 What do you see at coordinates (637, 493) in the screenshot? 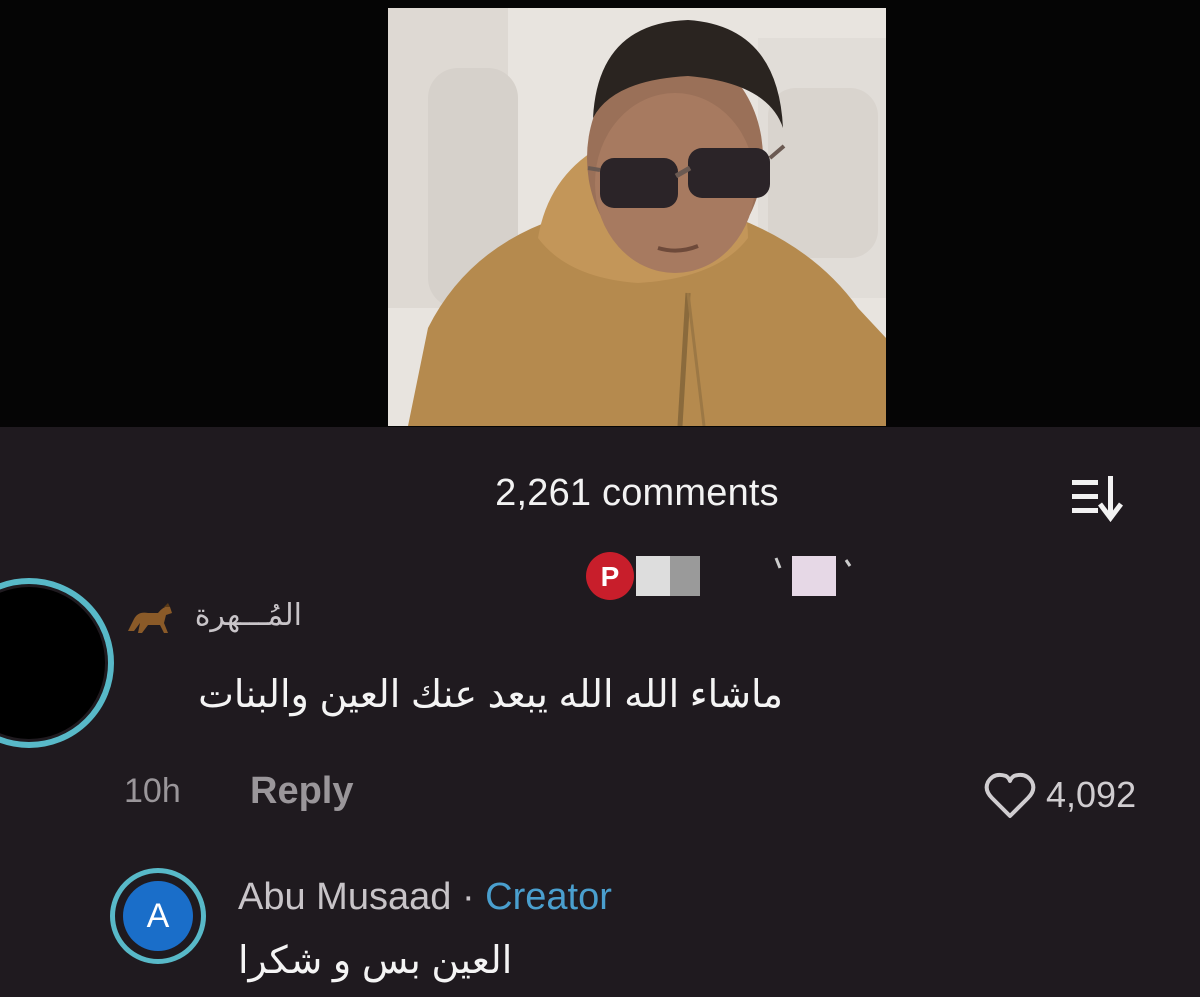
I see `comments-count: 2,261 comments` at bounding box center [637, 493].